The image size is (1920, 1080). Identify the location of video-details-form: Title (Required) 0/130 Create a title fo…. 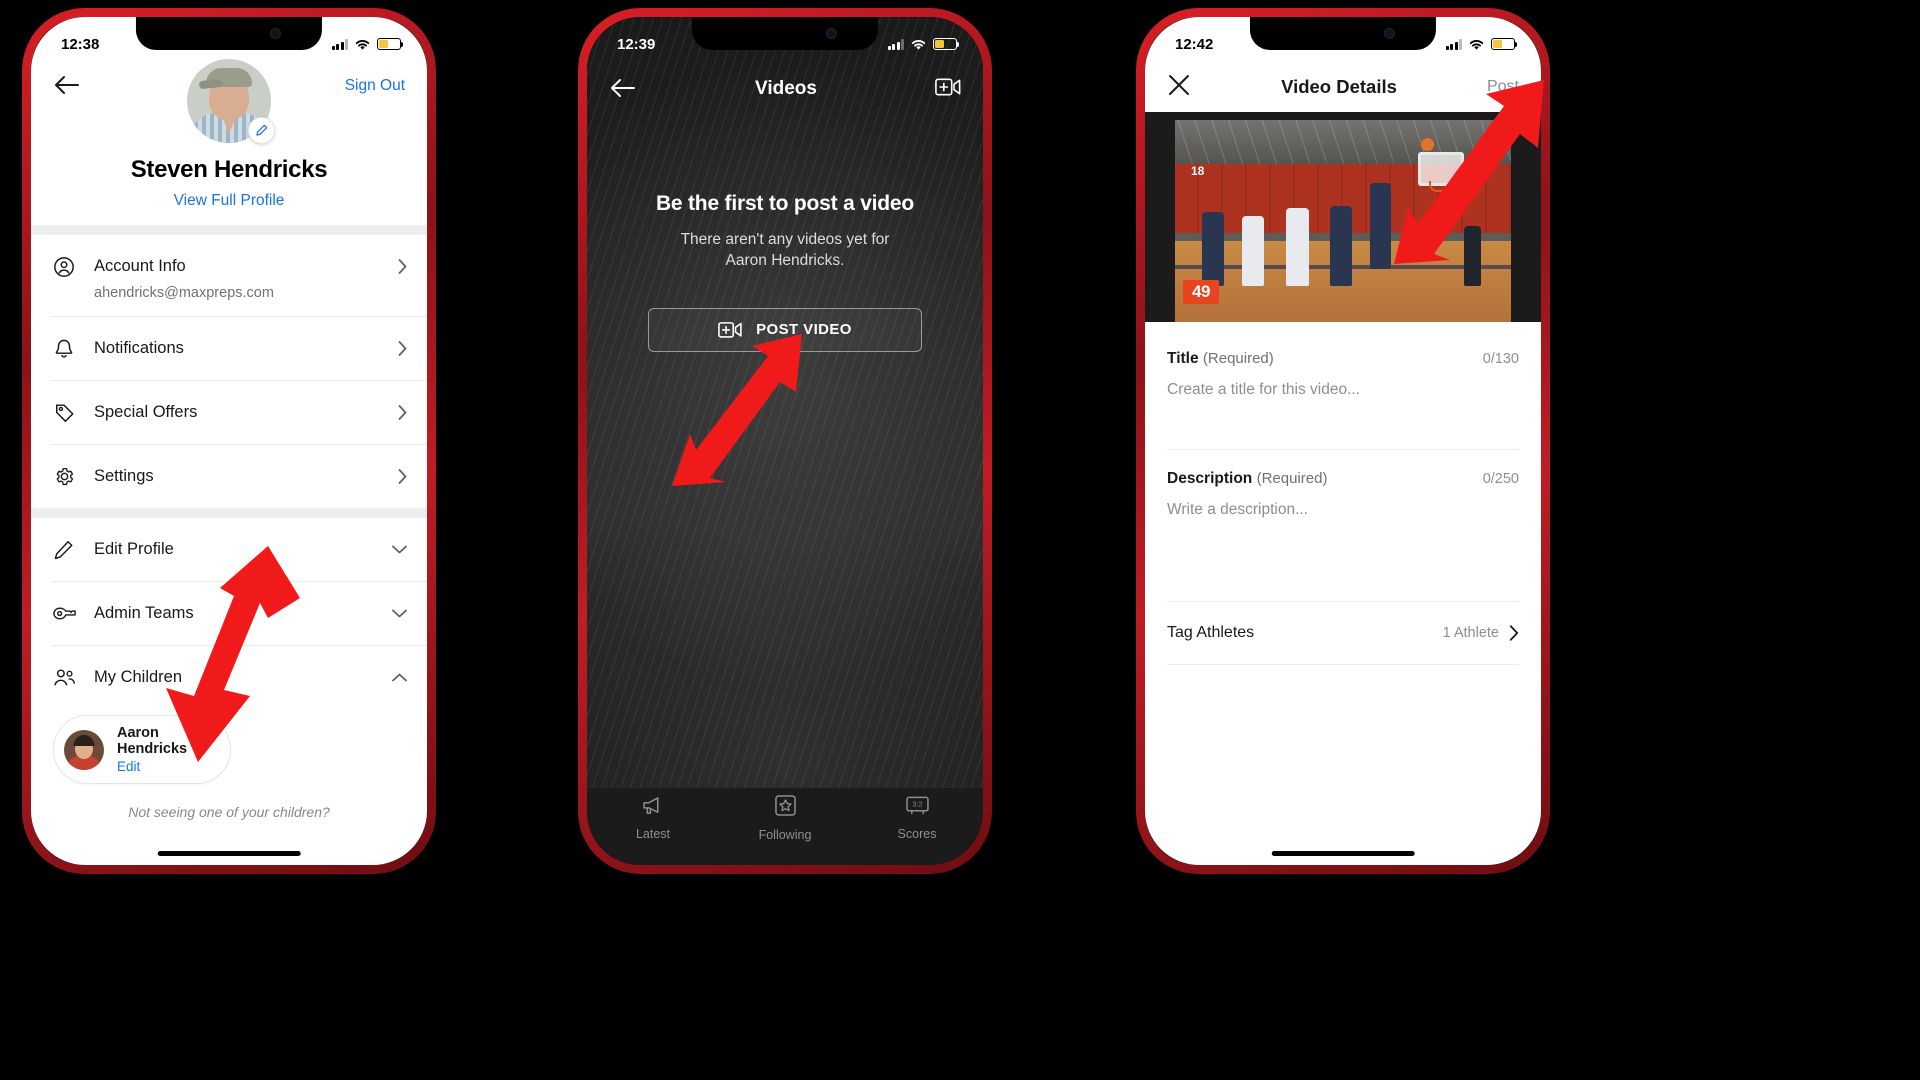
(1343, 497).